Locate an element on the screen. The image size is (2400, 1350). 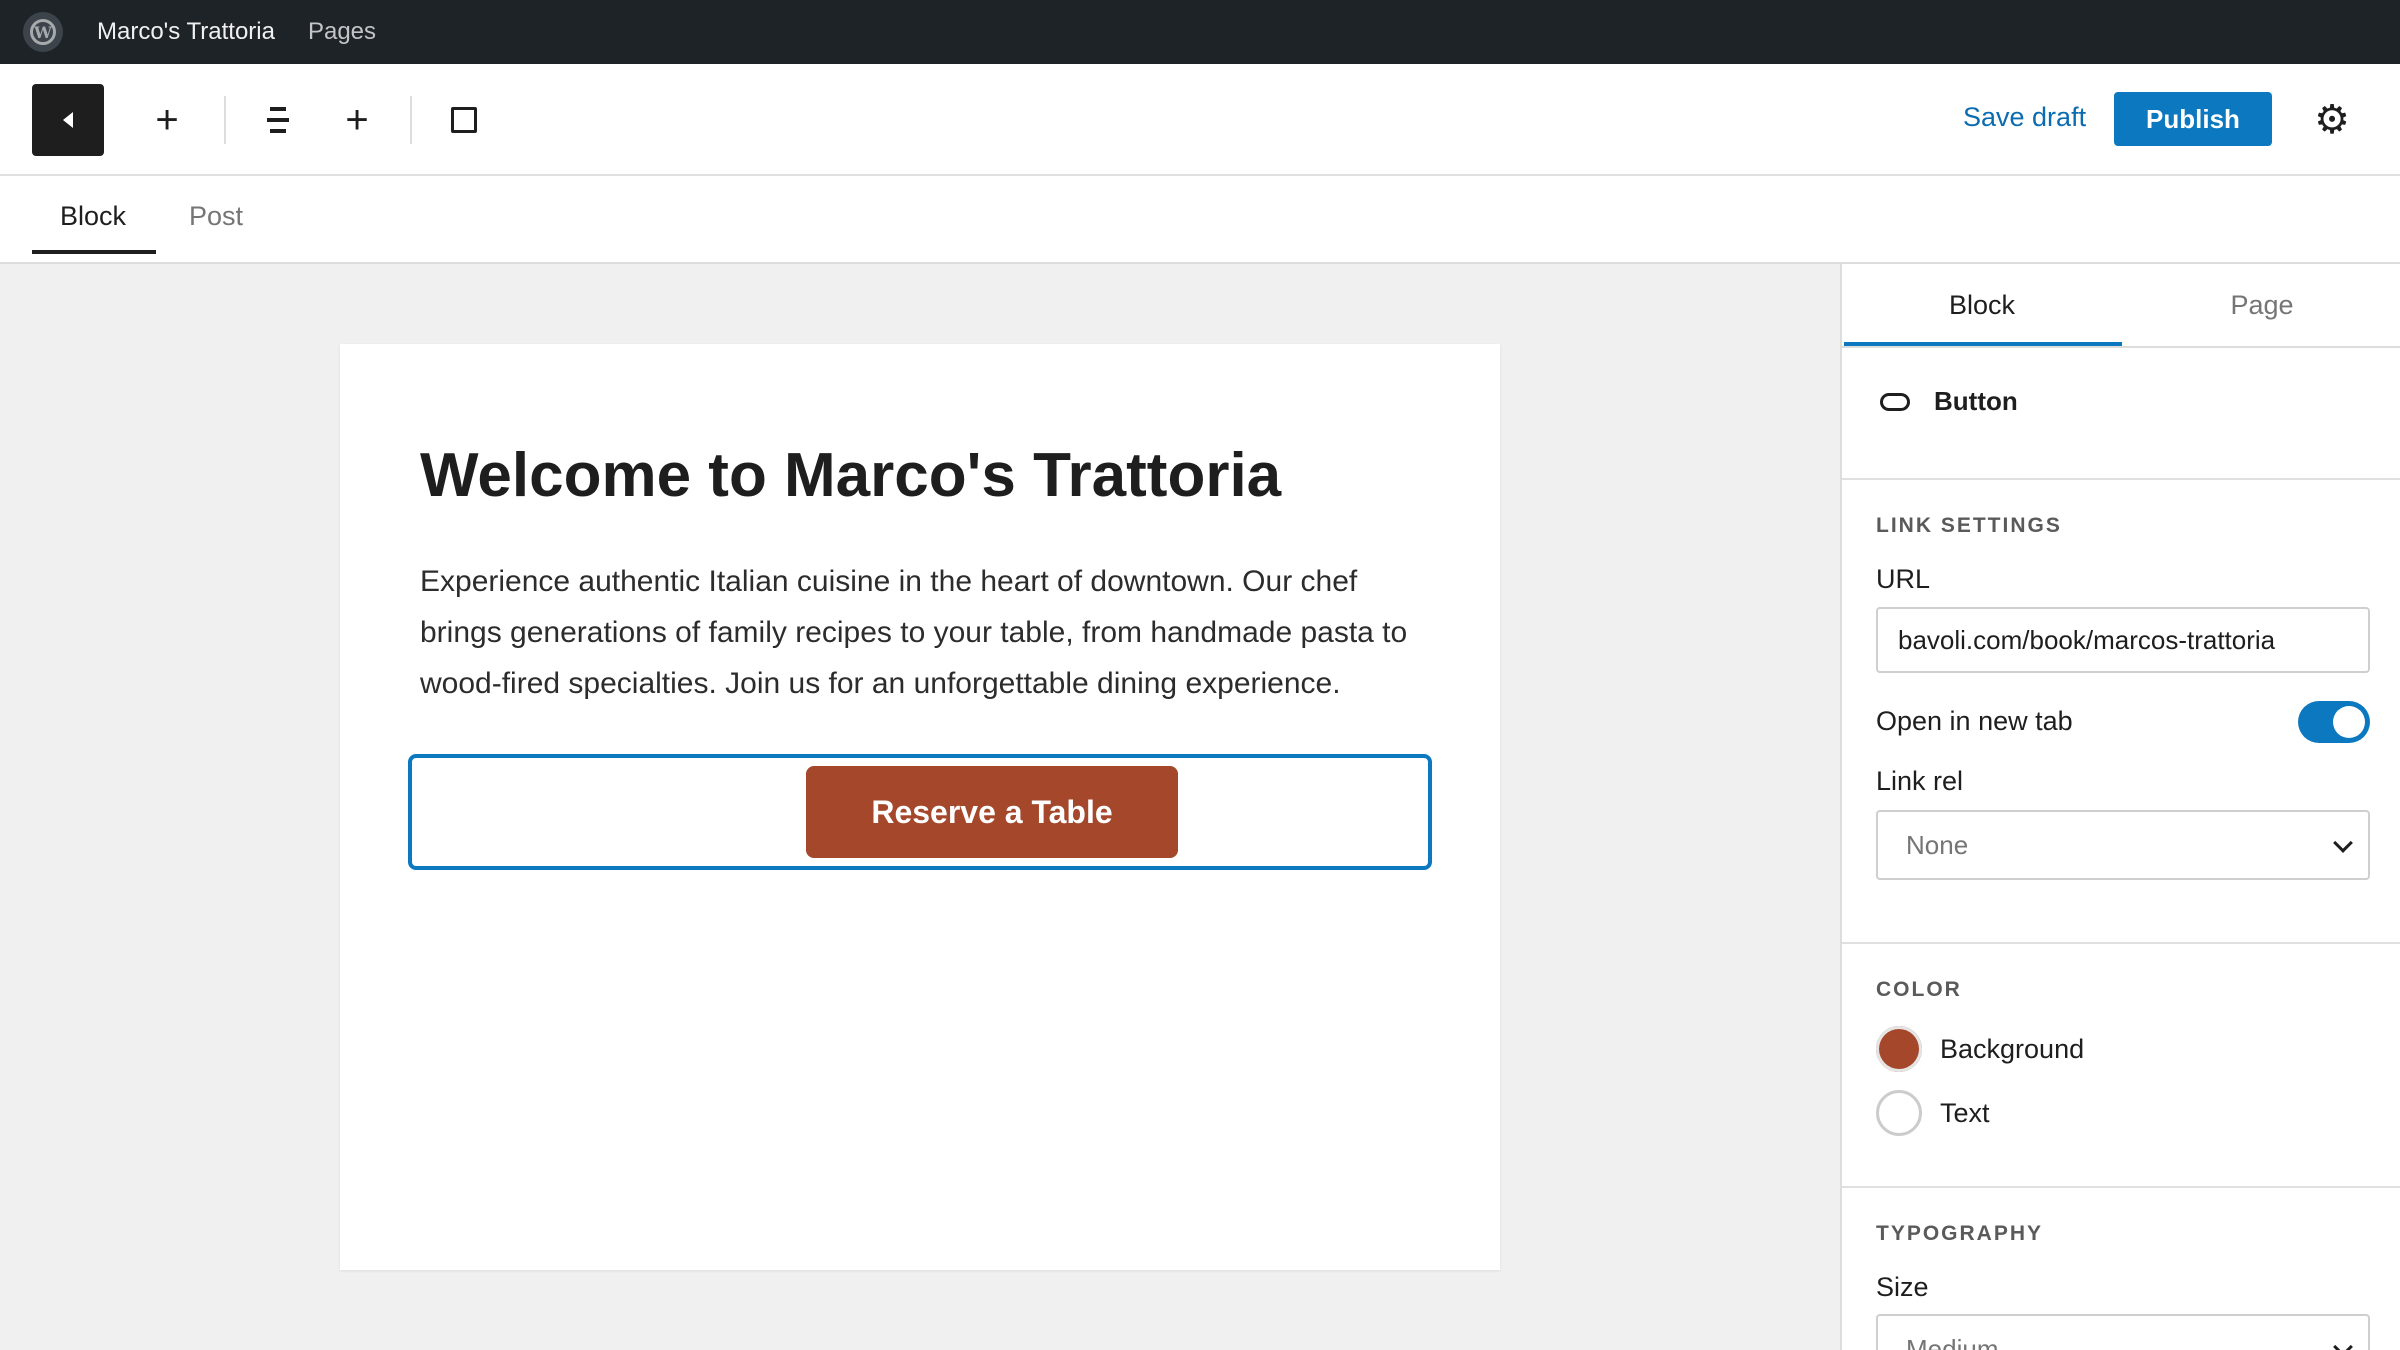
editor-tab-bar: Block Post is located at coordinates (1200, 220).